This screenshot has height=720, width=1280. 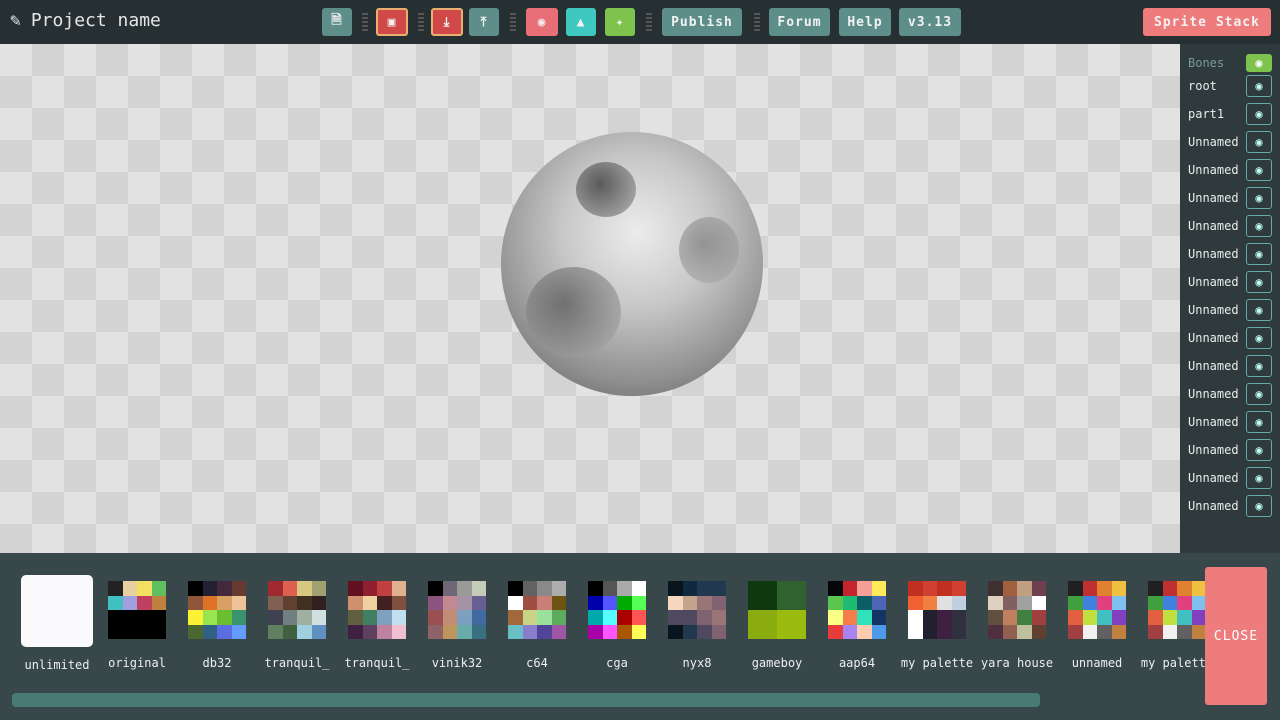 I want to click on new-file-button: 🗎, so click(x=337, y=22).